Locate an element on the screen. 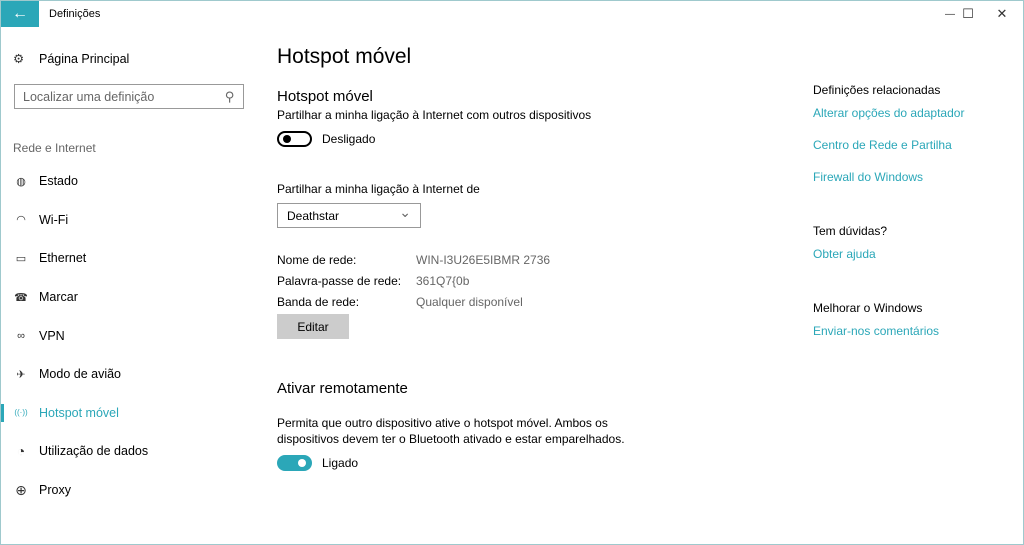 The height and width of the screenshot is (545, 1024). back-arrow-icon: ← is located at coordinates (20, 13).